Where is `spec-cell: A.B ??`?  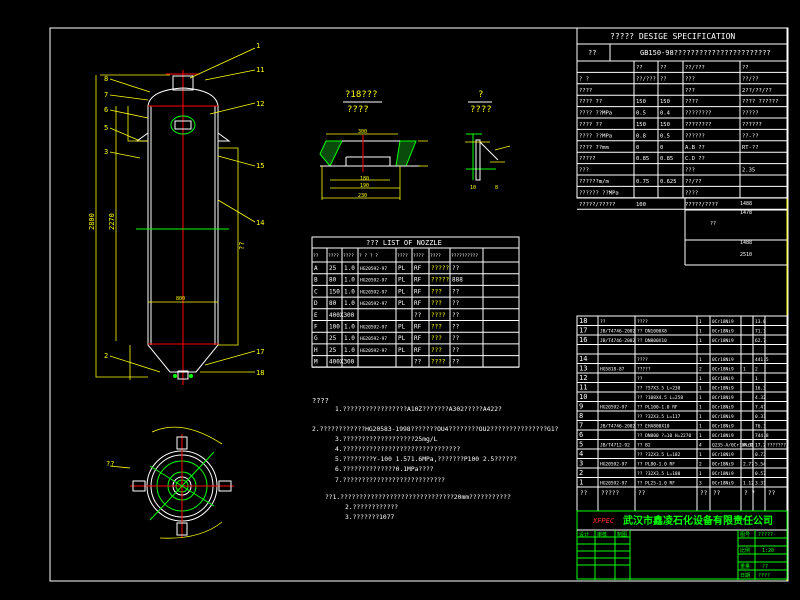
spec-cell: A.B ?? is located at coordinates (695, 148).